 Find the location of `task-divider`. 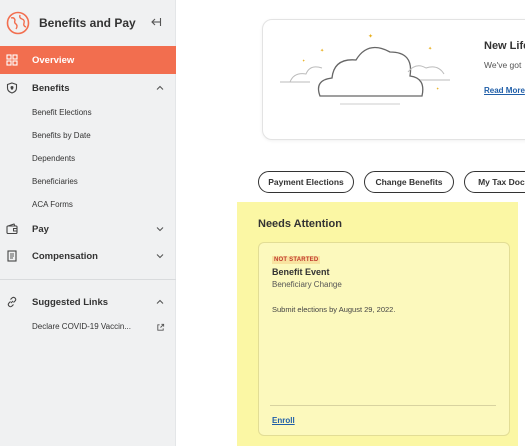

task-divider is located at coordinates (383, 405).